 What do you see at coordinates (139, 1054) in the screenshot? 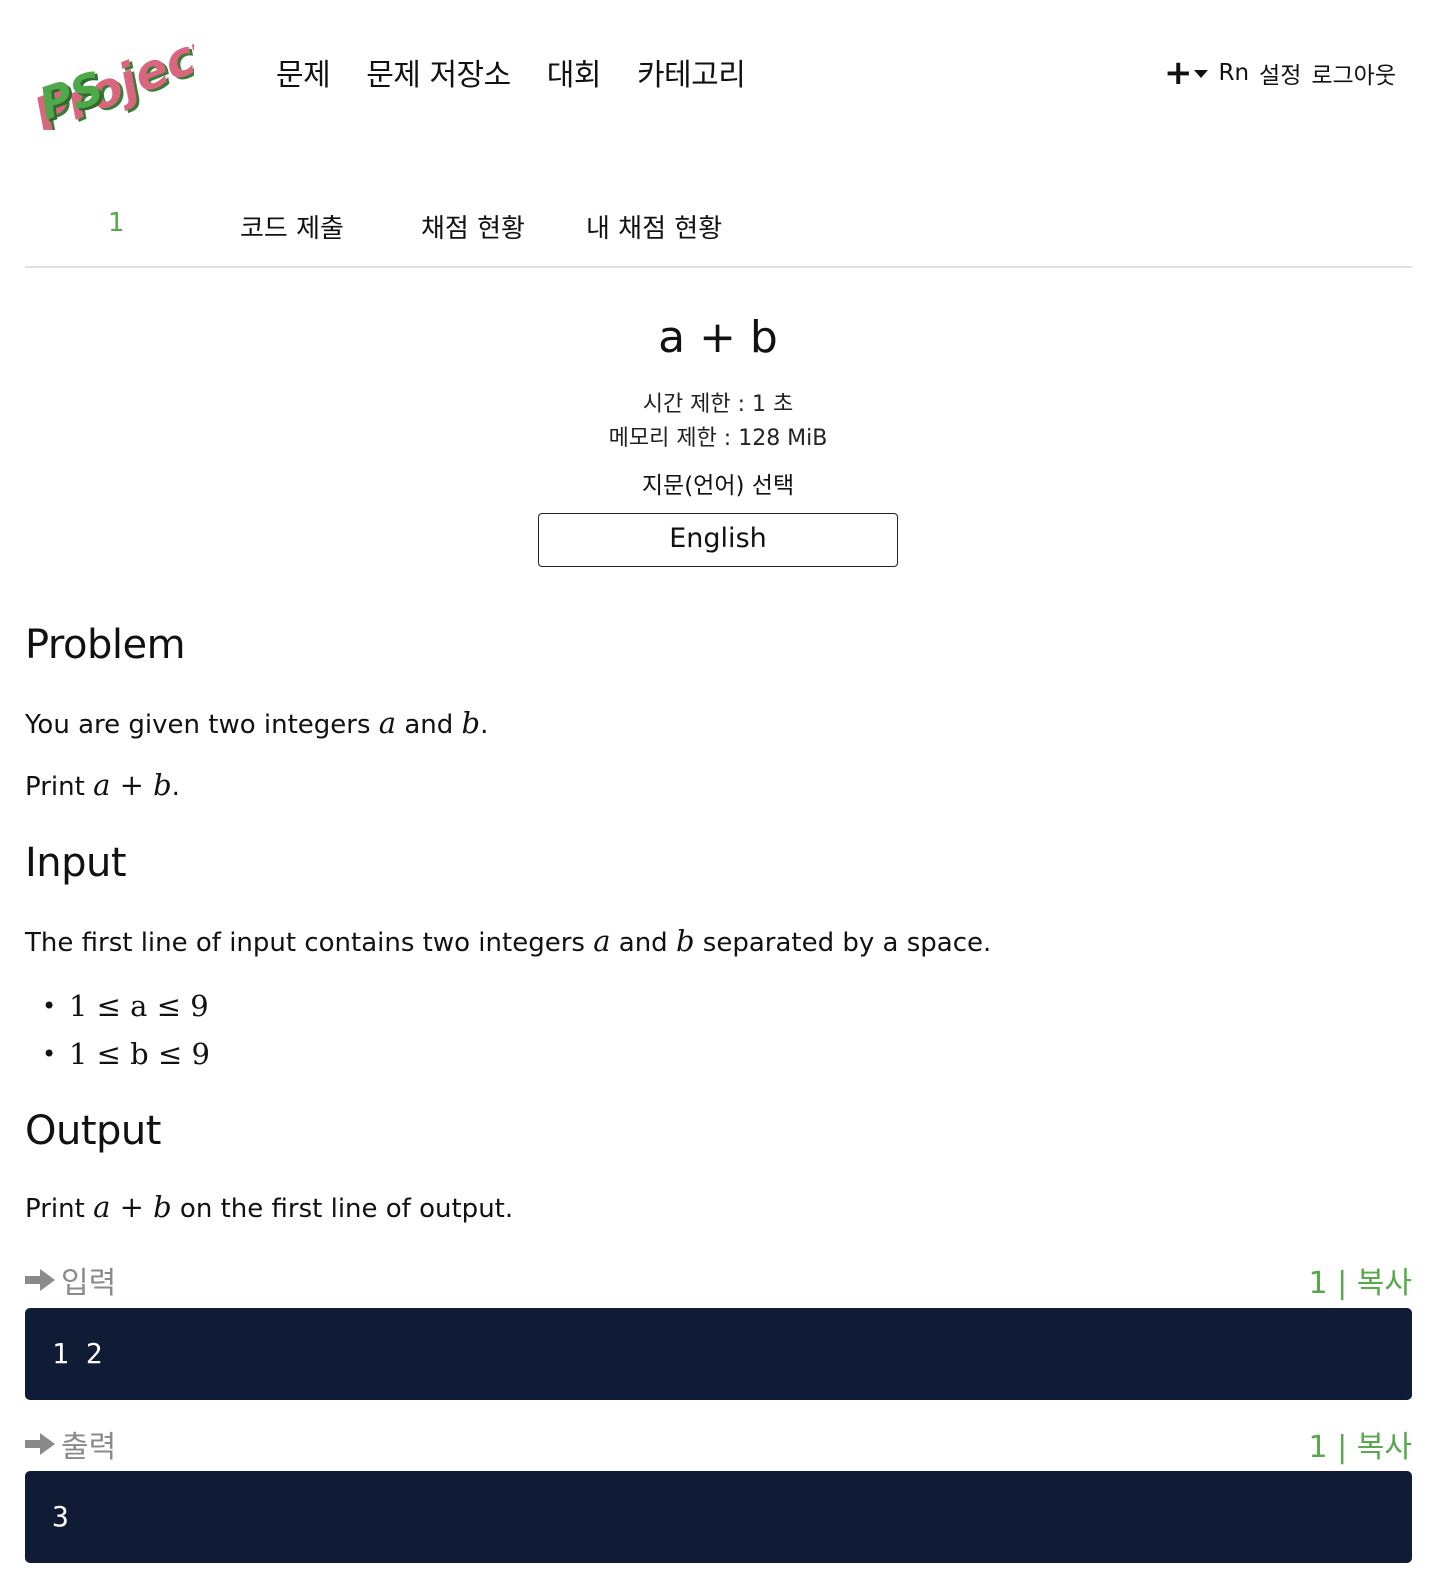
I see `constraint-text: 1 ≤ b ≤ 9` at bounding box center [139, 1054].